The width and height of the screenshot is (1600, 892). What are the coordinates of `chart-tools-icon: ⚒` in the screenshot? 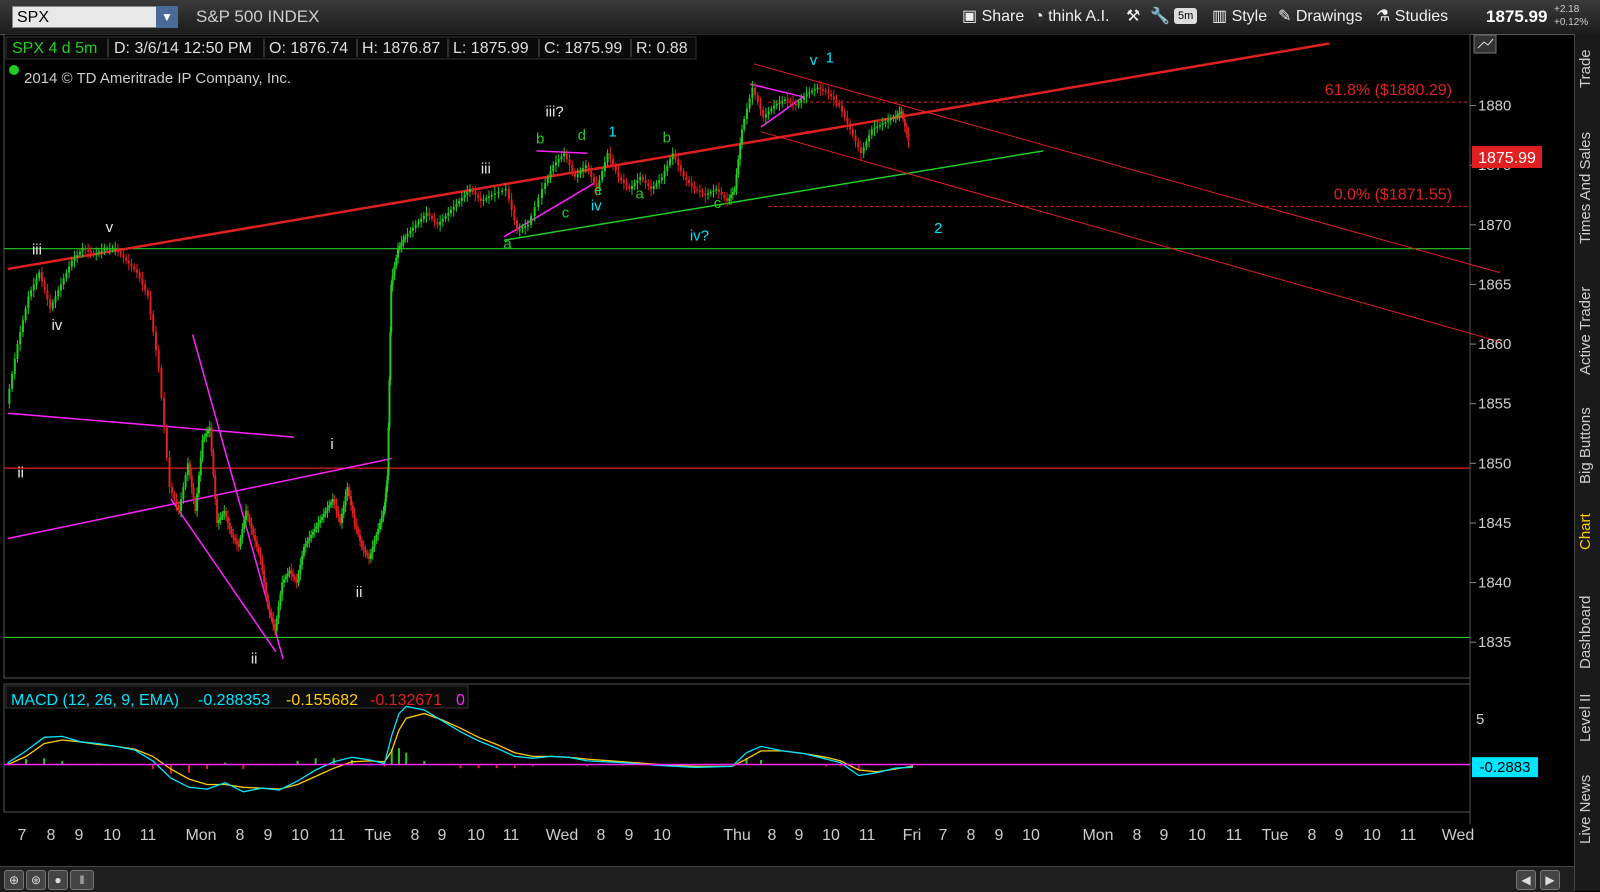 It's located at (1133, 17).